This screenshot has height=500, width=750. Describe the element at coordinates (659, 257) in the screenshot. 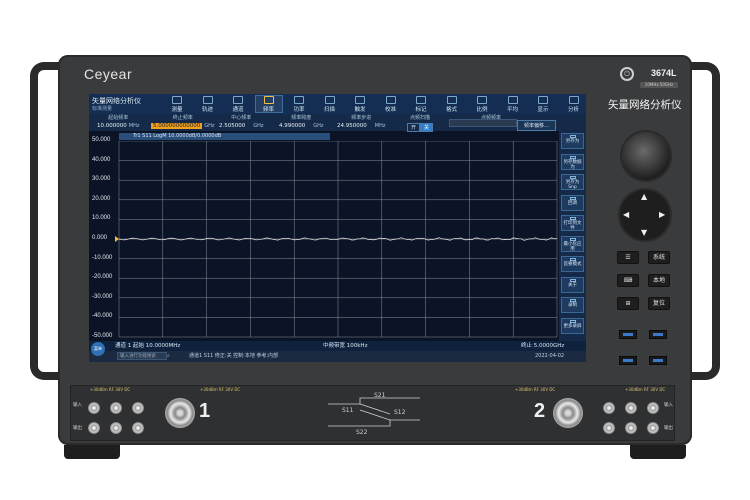

I see `system-button: 系统` at that location.